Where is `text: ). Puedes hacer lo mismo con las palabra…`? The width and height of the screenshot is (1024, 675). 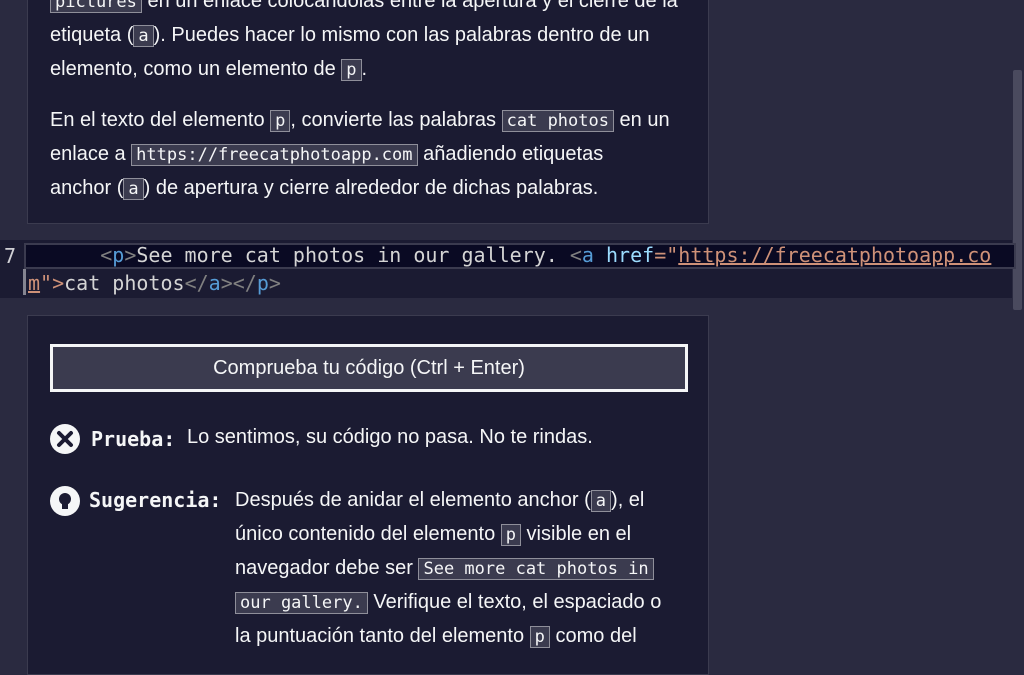 text: ). Puedes hacer lo mismo con las palabra… is located at coordinates (401, 35).